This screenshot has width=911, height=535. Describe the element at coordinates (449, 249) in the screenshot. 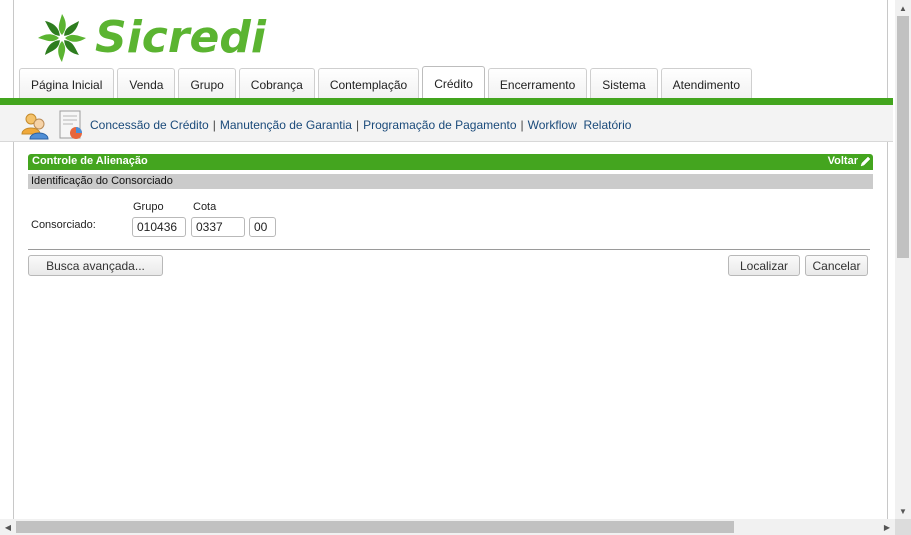

I see `form-divider` at that location.